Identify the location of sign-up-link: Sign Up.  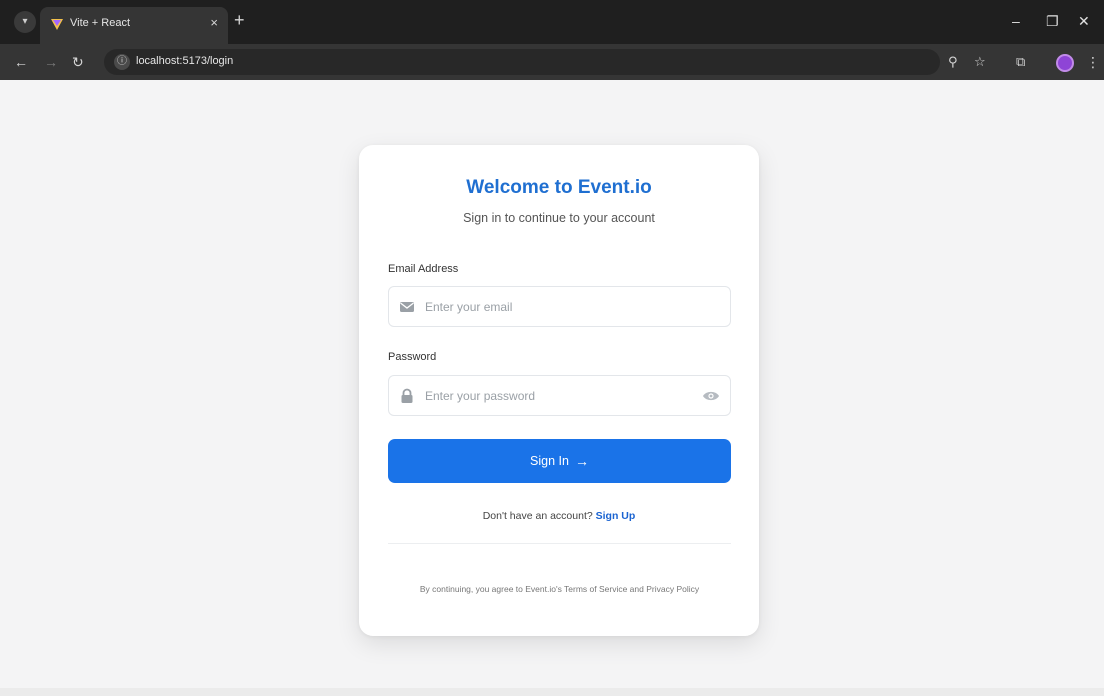
(616, 516).